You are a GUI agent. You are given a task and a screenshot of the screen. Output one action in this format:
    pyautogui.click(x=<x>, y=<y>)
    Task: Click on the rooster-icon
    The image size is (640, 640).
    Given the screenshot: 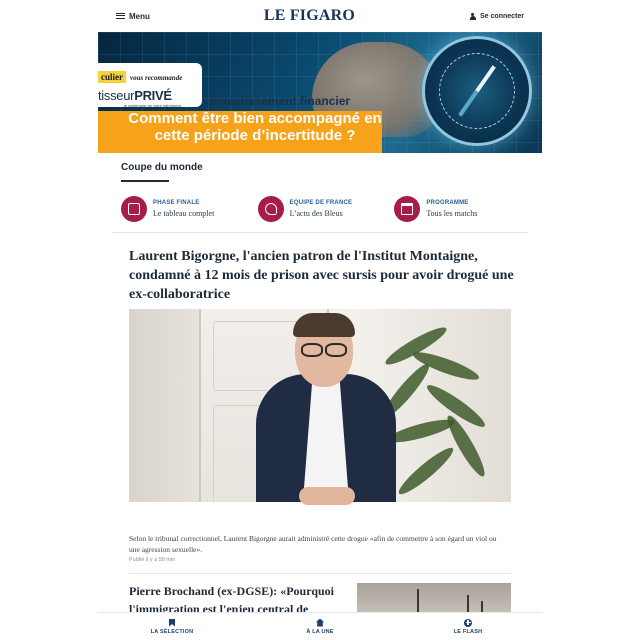 What is the action you would take?
    pyautogui.click(x=270, y=209)
    